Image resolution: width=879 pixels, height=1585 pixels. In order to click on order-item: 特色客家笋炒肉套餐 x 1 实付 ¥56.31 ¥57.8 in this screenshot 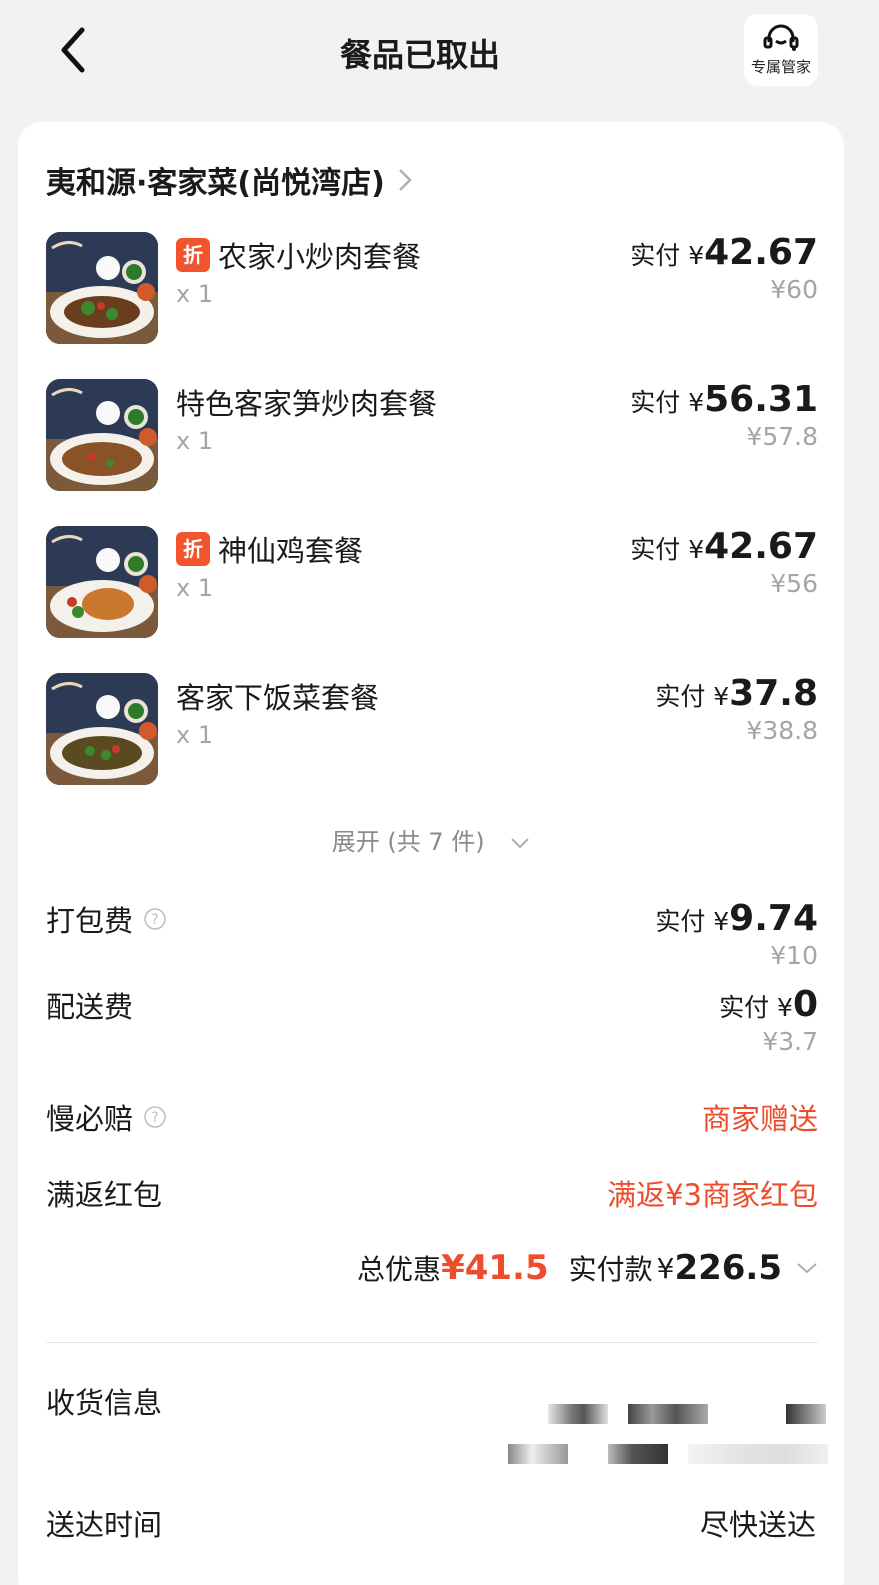, I will do `click(432, 435)`.